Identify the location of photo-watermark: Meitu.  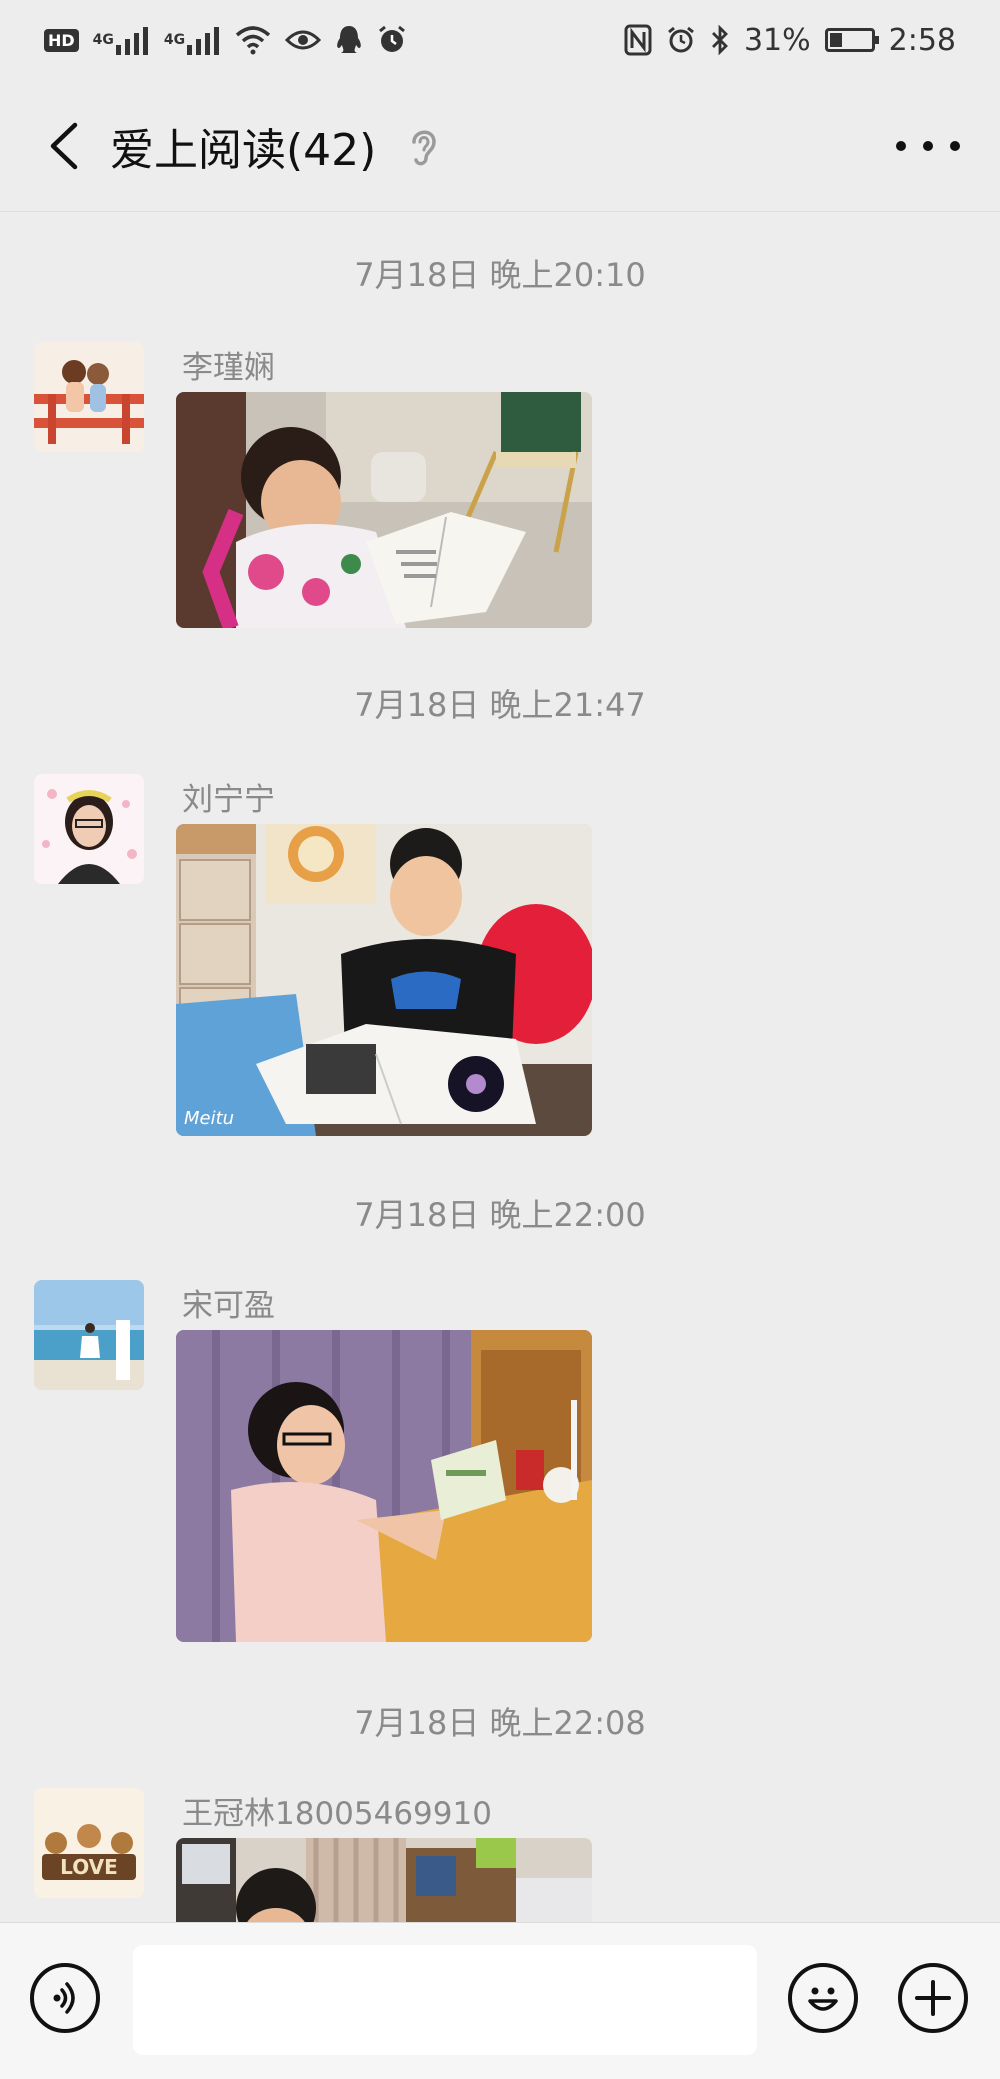
(209, 1118).